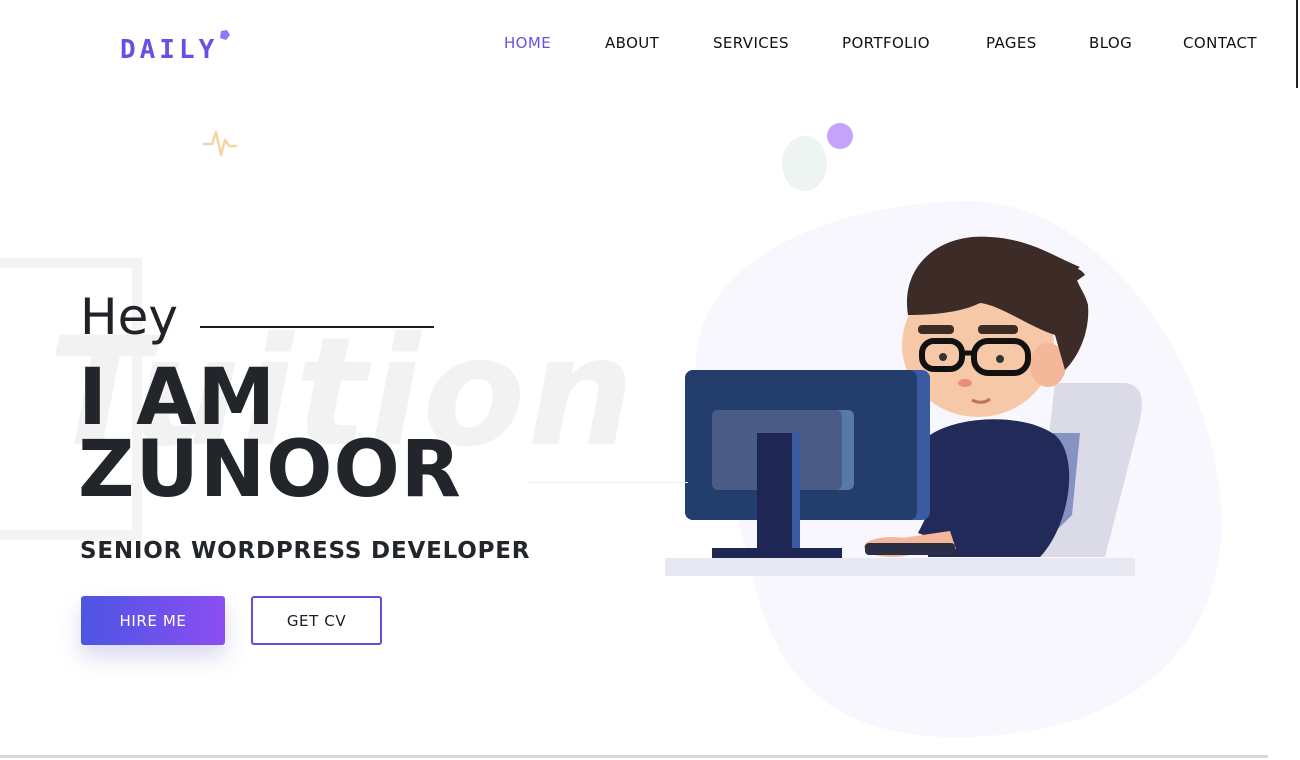 The height and width of the screenshot is (760, 1300). Describe the element at coordinates (177, 398) in the screenshot. I see `hero-name-line1: I AM` at that location.